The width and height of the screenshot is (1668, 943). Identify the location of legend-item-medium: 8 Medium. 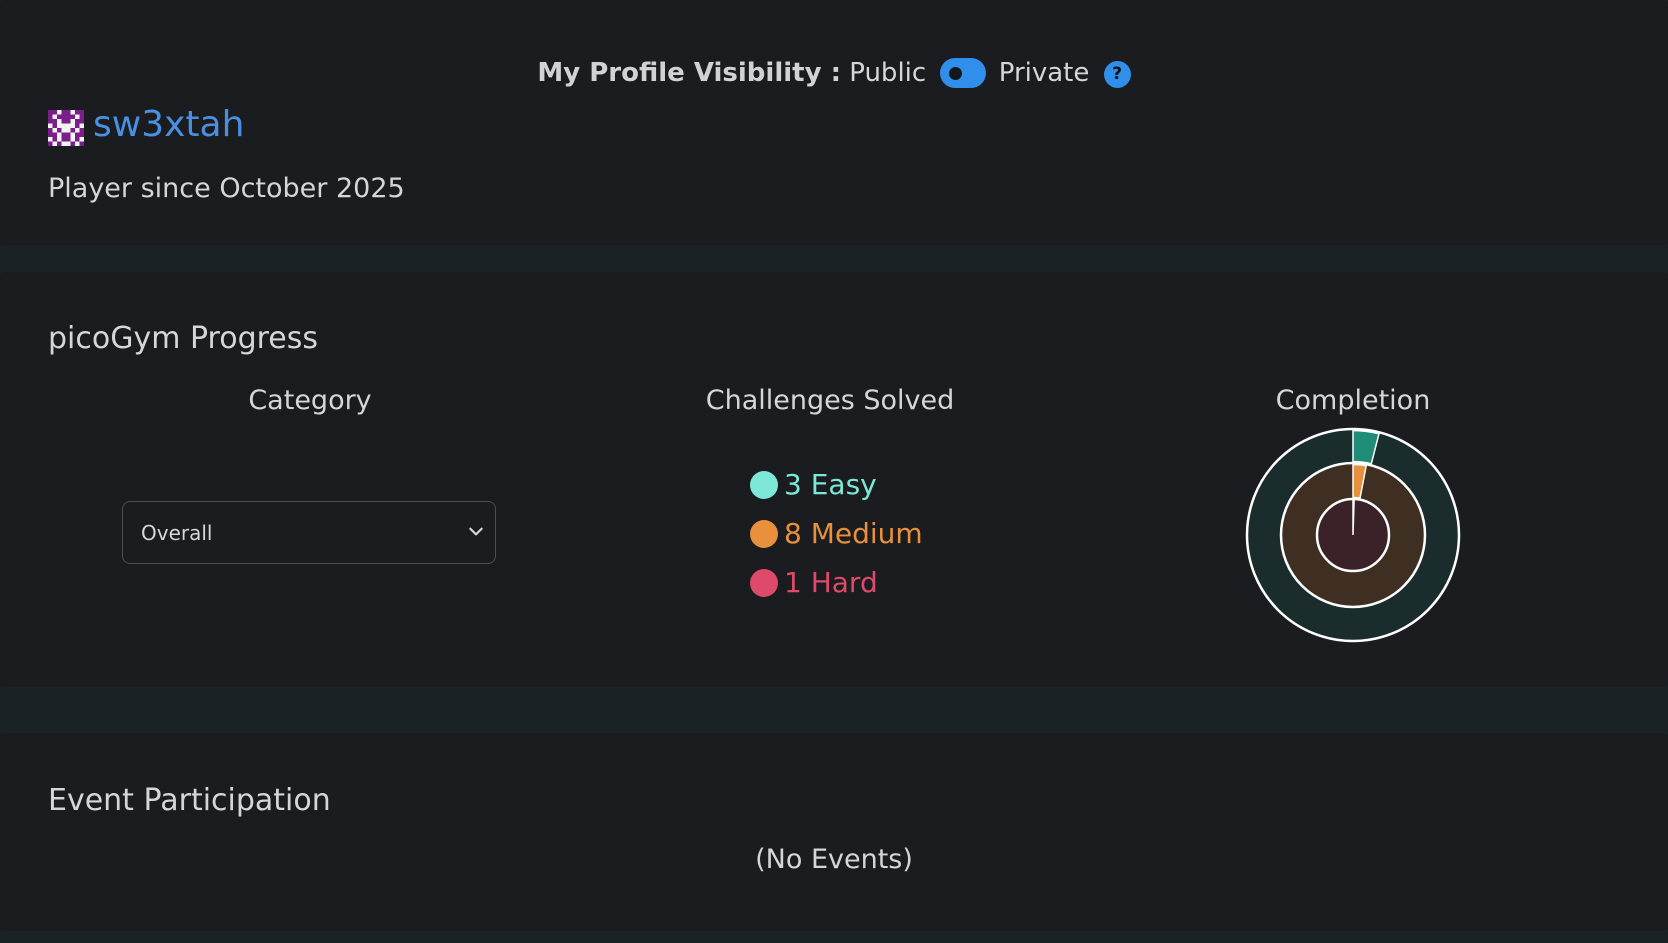
(836, 533).